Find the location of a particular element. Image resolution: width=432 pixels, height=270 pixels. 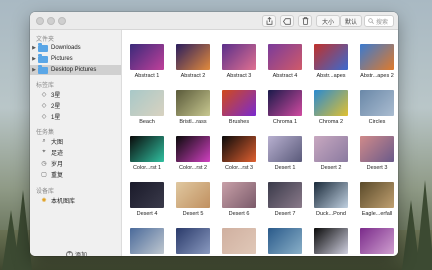

image-thumbnail-item: Eagle...erfall is located at coordinates (376, 206).